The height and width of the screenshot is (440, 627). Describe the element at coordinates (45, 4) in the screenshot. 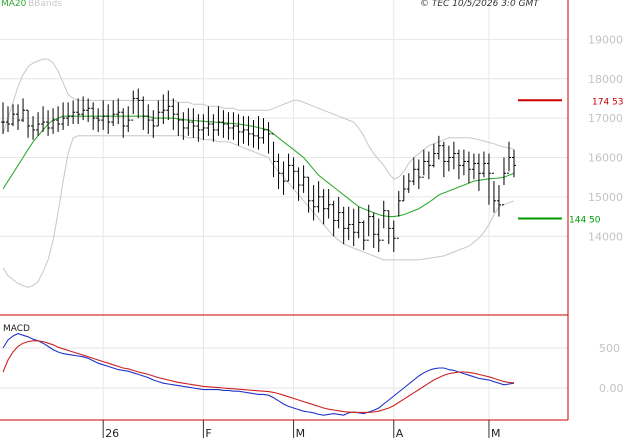

I see `bbands-legend: BBands` at that location.